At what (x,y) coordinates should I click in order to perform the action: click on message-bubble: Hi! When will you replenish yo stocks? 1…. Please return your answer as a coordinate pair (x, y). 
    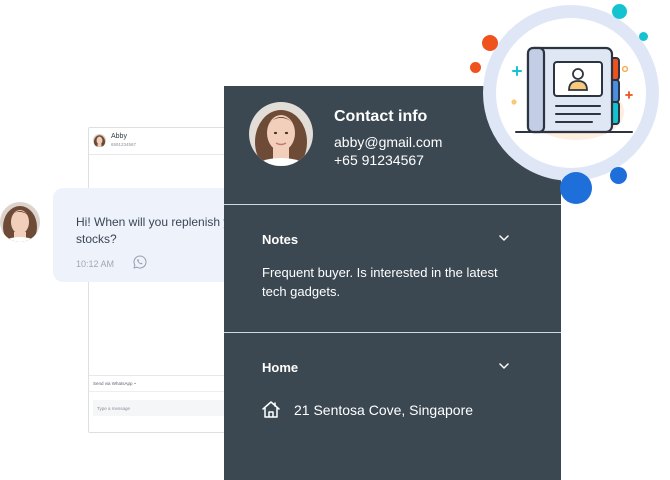
    Looking at the image, I should click on (148, 235).